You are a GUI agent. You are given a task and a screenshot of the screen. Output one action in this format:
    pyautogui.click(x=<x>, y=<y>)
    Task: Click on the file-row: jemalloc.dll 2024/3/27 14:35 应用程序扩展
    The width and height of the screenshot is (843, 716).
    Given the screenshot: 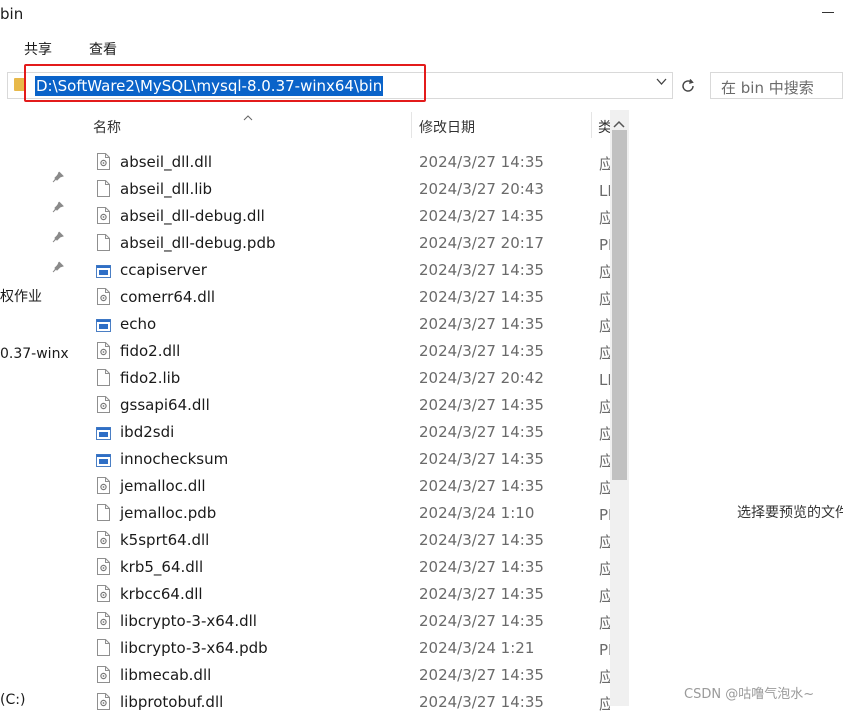 What is the action you would take?
    pyautogui.click(x=310, y=486)
    